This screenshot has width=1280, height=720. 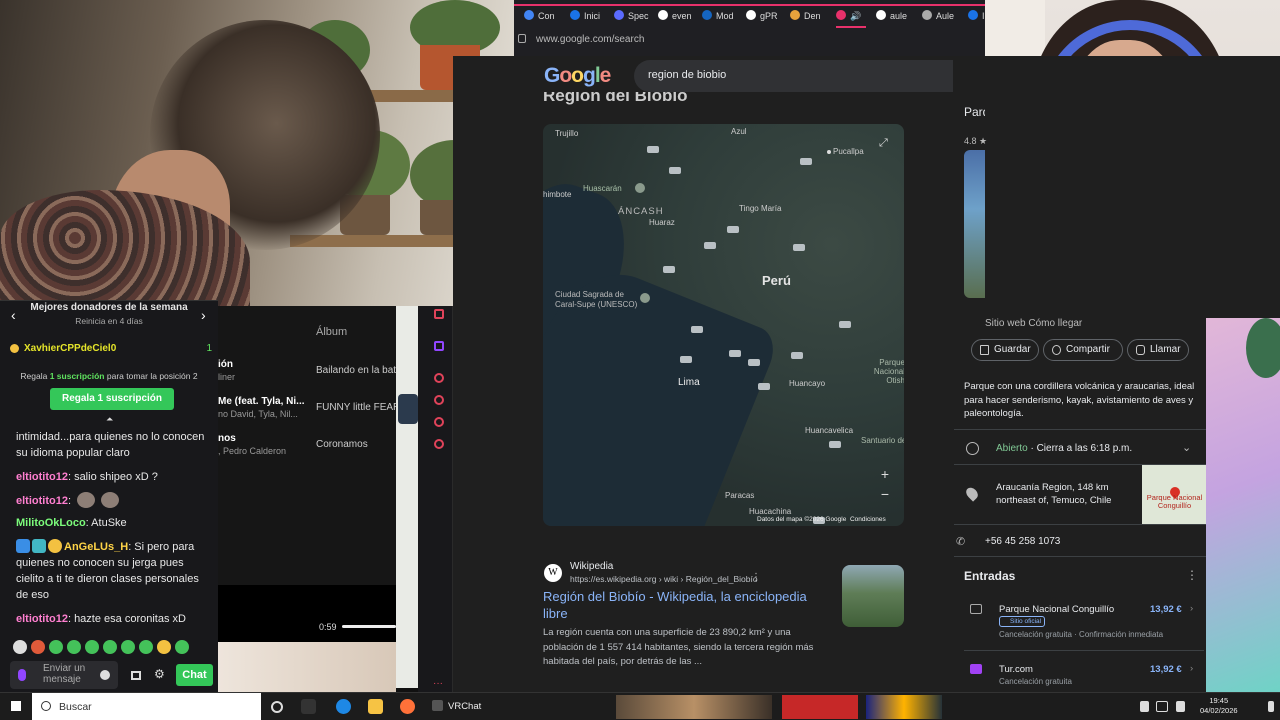 What do you see at coordinates (1144, 706) in the screenshot?
I see `mic-icon` at bounding box center [1144, 706].